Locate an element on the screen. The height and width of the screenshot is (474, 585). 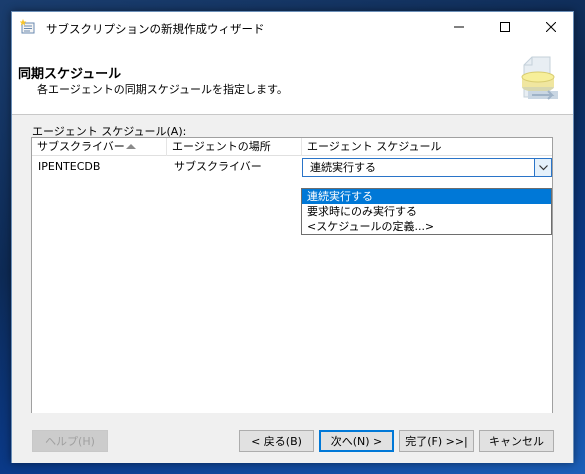
schedule-dropdown-list: 連続実行する 要求時にのみ実行する <スケジュールの定義...> is located at coordinates (426, 211).